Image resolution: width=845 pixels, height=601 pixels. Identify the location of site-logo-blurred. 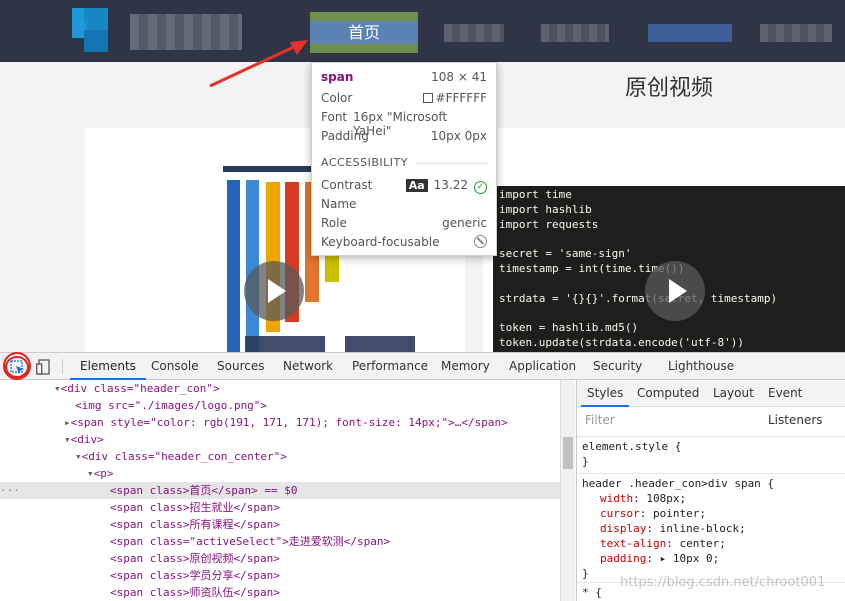
(90, 30).